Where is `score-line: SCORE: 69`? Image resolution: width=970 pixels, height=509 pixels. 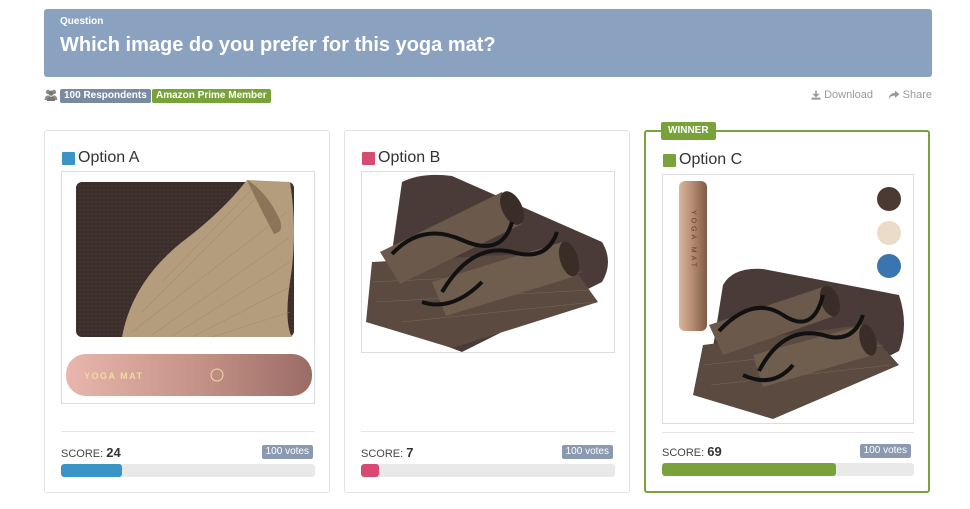
score-line: SCORE: 69 is located at coordinates (692, 451).